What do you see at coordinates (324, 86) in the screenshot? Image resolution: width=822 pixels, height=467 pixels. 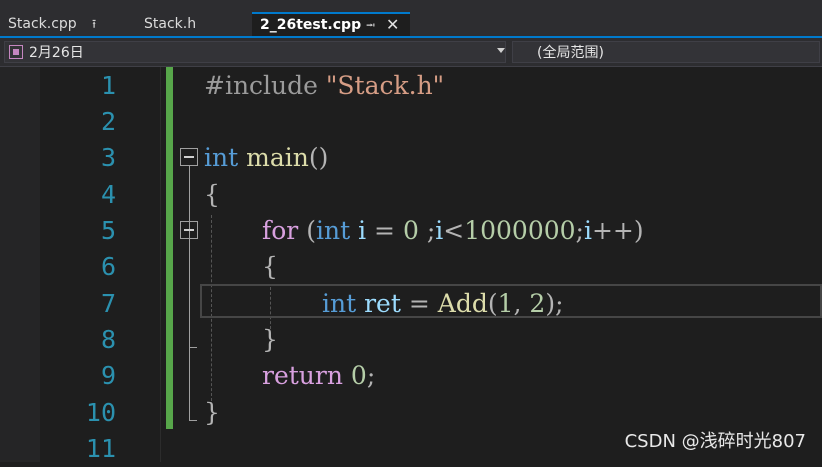 I see `code-line-1: #include "Stack.h"` at bounding box center [324, 86].